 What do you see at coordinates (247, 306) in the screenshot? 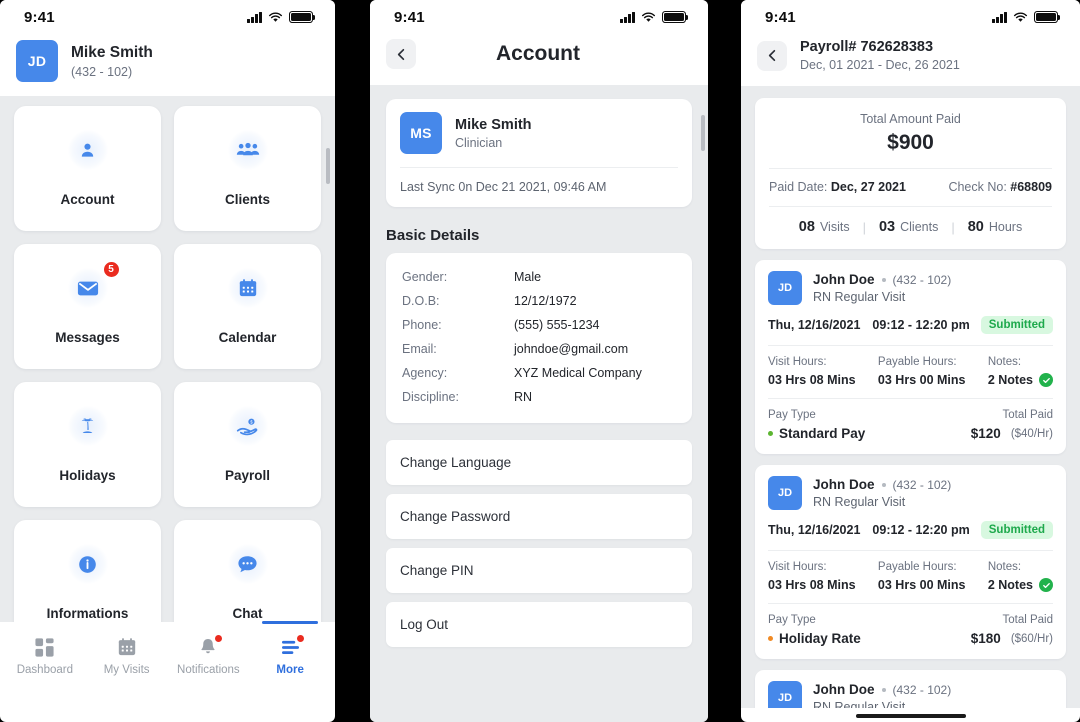
I see `tile-calendar: Calendar` at bounding box center [247, 306].